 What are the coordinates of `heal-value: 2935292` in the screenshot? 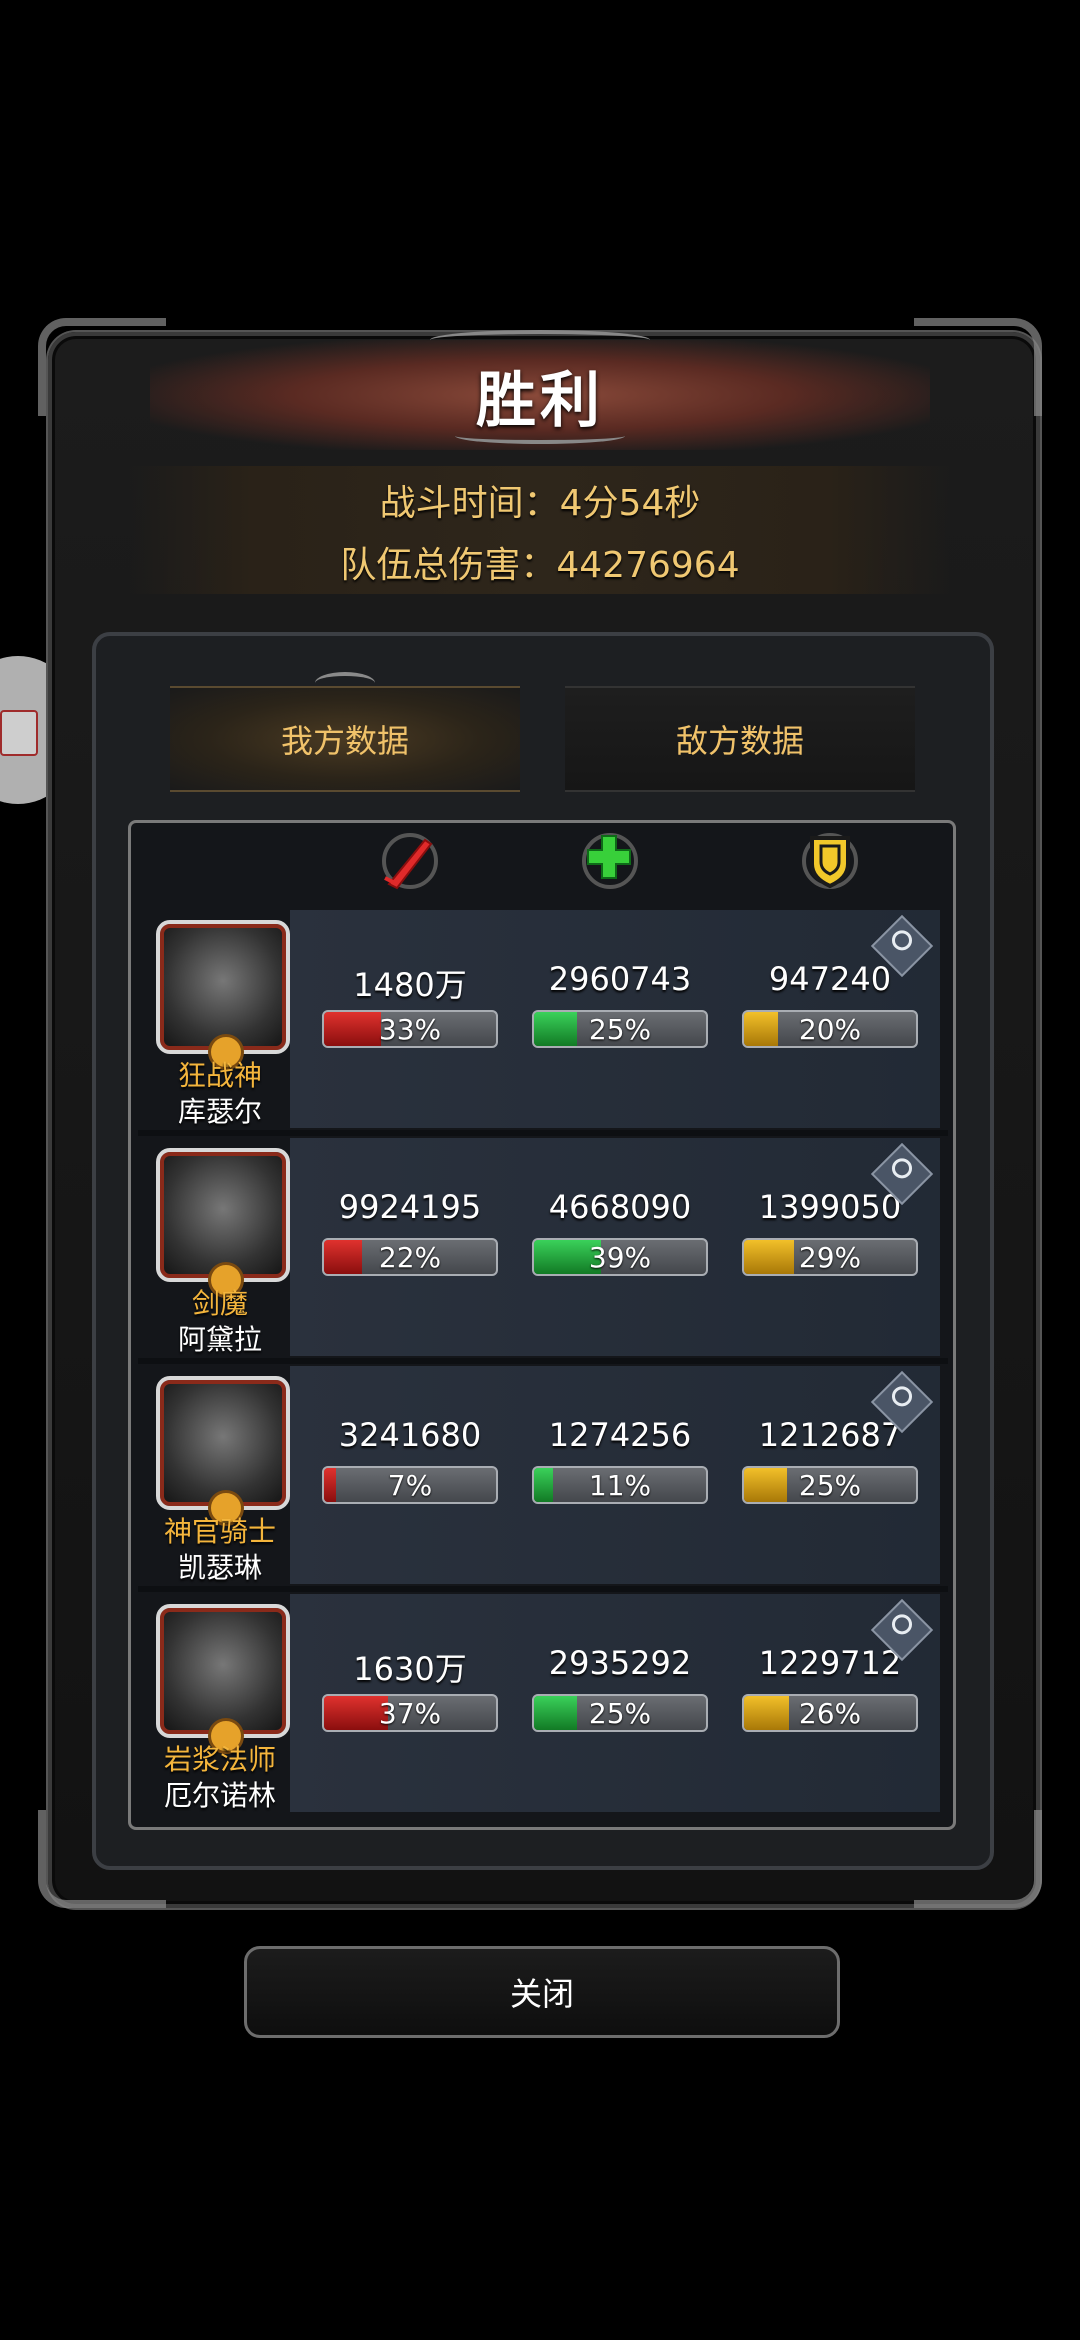 It's located at (620, 1663).